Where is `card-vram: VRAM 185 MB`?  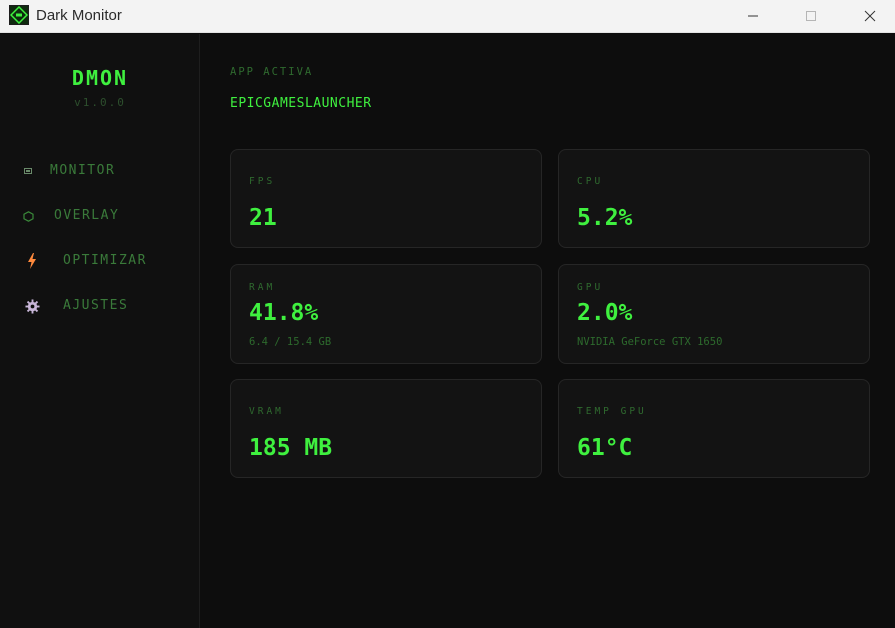
card-vram: VRAM 185 MB is located at coordinates (386, 428).